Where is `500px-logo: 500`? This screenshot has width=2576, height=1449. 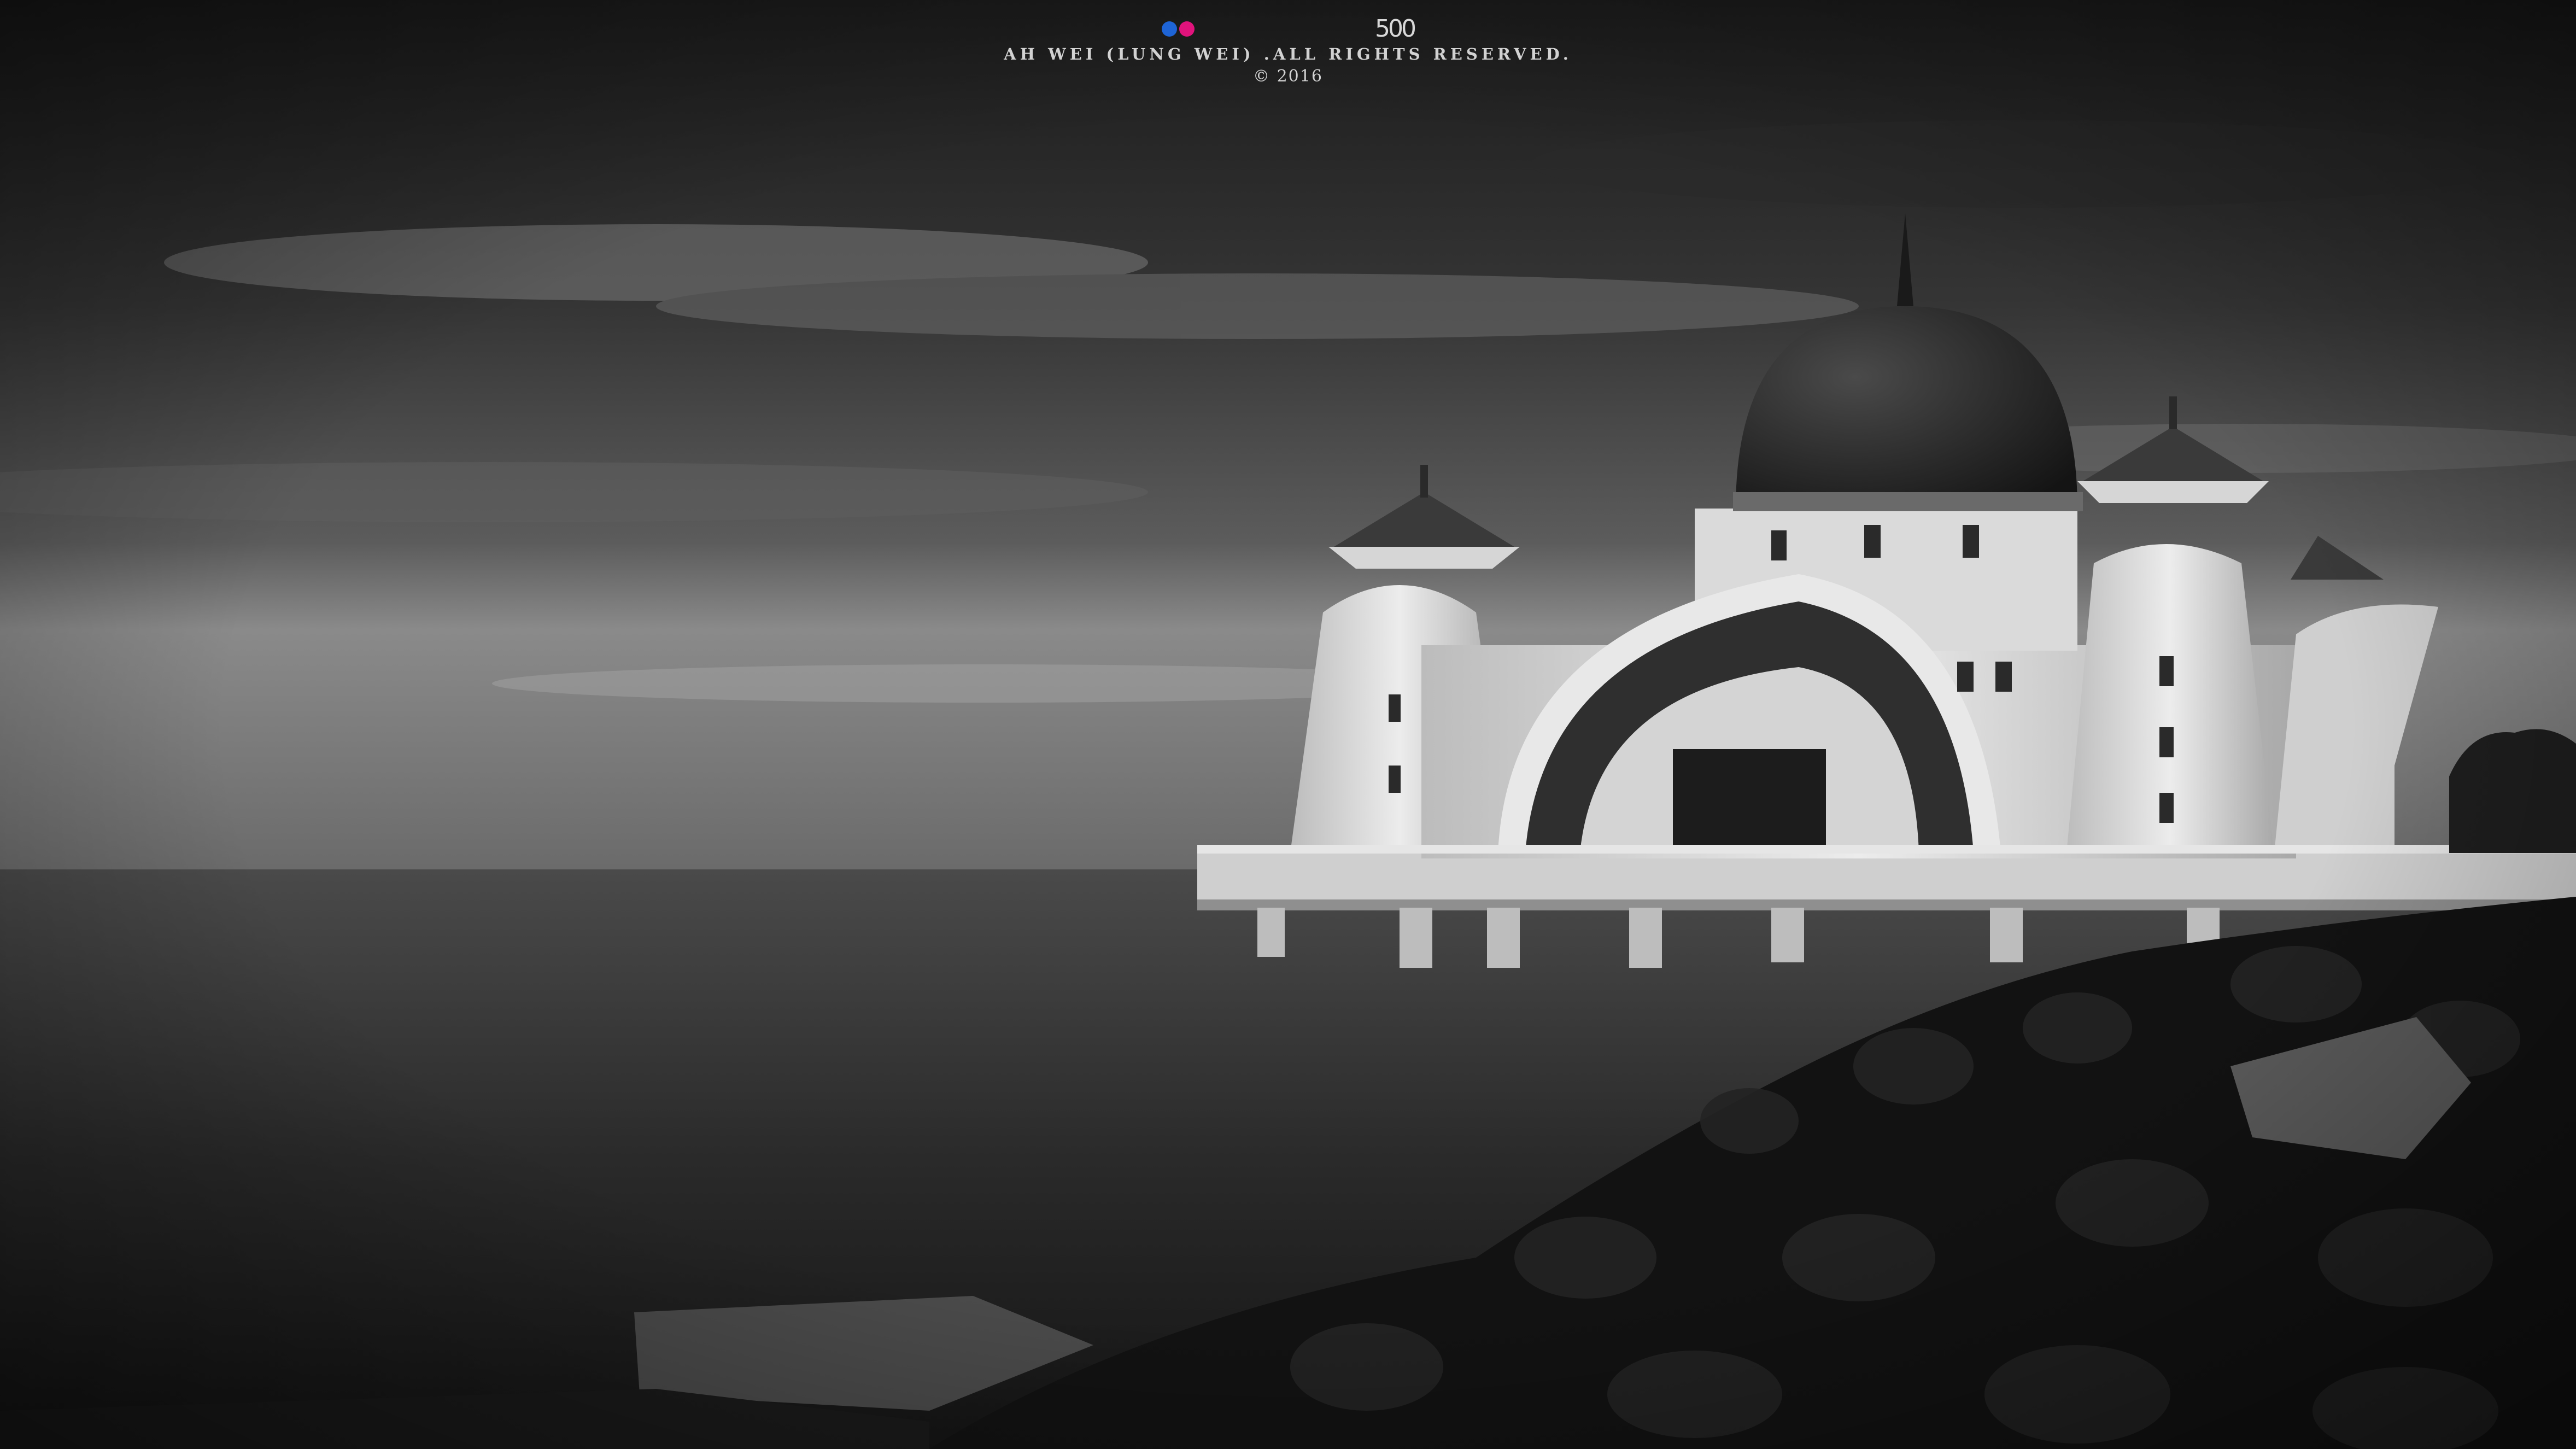 500px-logo: 500 is located at coordinates (1396, 29).